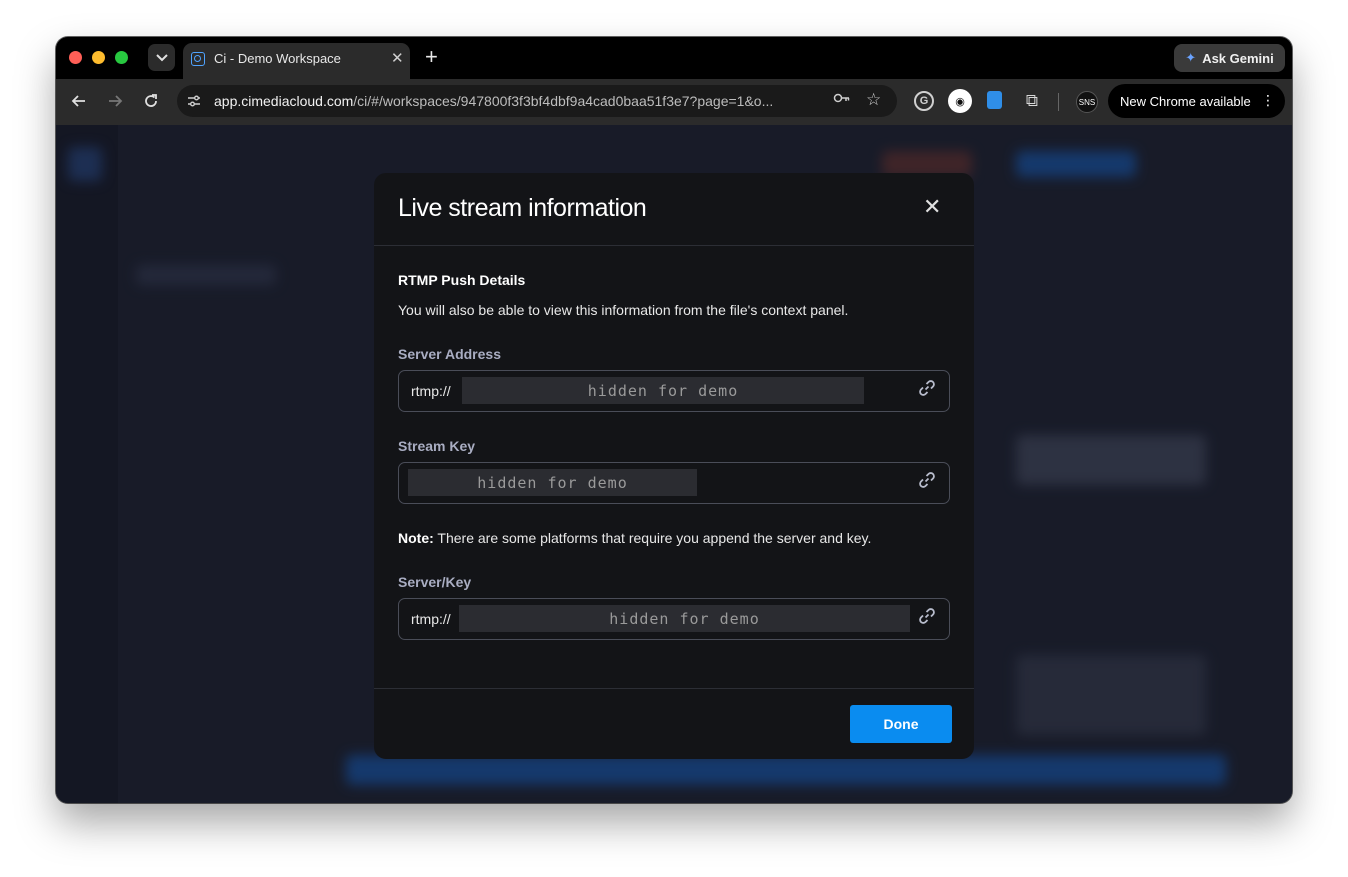  What do you see at coordinates (1191, 57) in the screenshot?
I see `gemini-sparkle-icon: ✦` at bounding box center [1191, 57].